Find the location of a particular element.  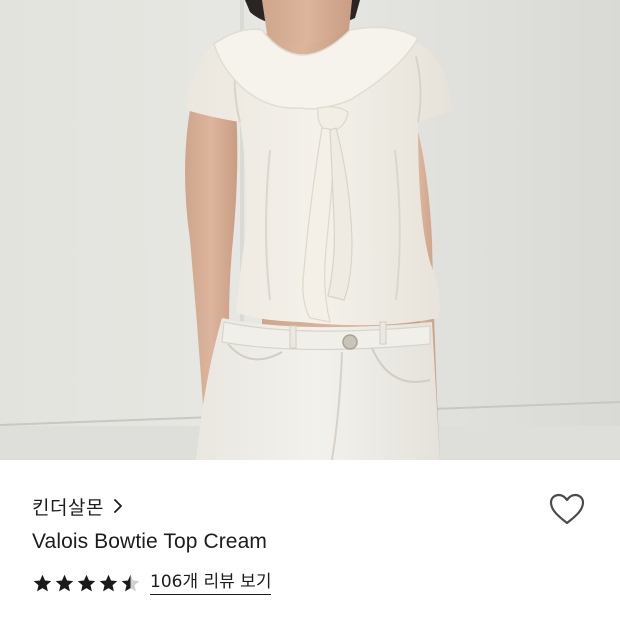

wishlist-button is located at coordinates (567, 509).